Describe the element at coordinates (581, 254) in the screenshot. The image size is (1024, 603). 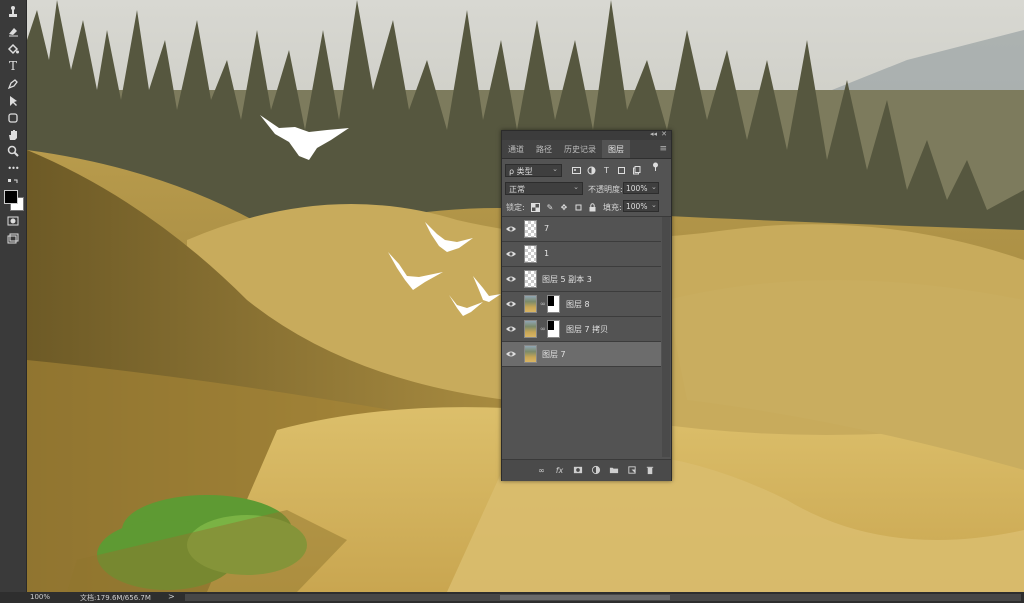
I see `layer-row: 1` at that location.